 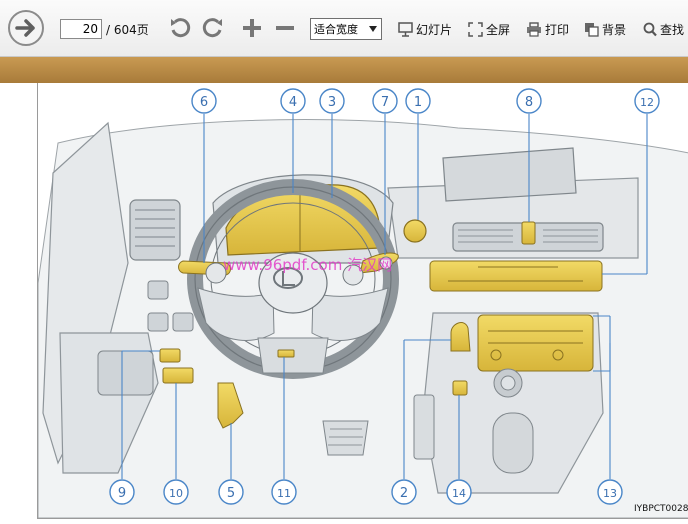 I want to click on background-button: 背景, so click(x=605, y=29).